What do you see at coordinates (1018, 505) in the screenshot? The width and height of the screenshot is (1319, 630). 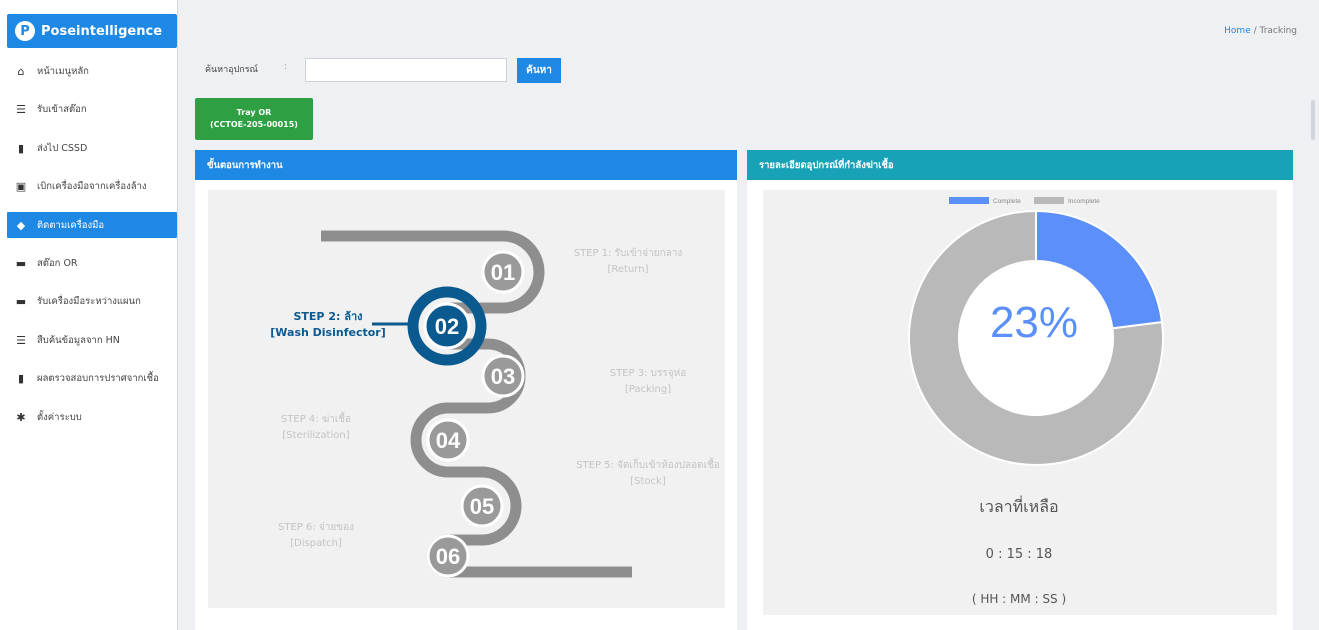 I see `time-remaining-title: เวลาที่เหลือ` at bounding box center [1018, 505].